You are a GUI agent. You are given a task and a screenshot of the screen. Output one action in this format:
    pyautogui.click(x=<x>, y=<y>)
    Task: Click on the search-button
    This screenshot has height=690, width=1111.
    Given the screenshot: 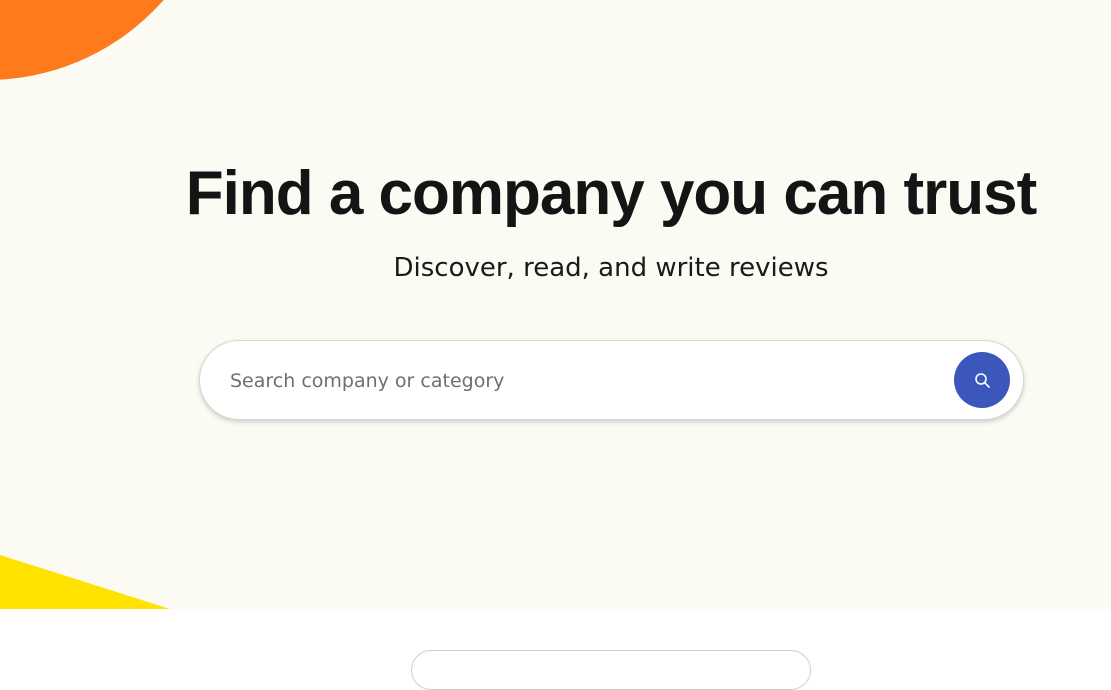 What is the action you would take?
    pyautogui.click(x=982, y=380)
    